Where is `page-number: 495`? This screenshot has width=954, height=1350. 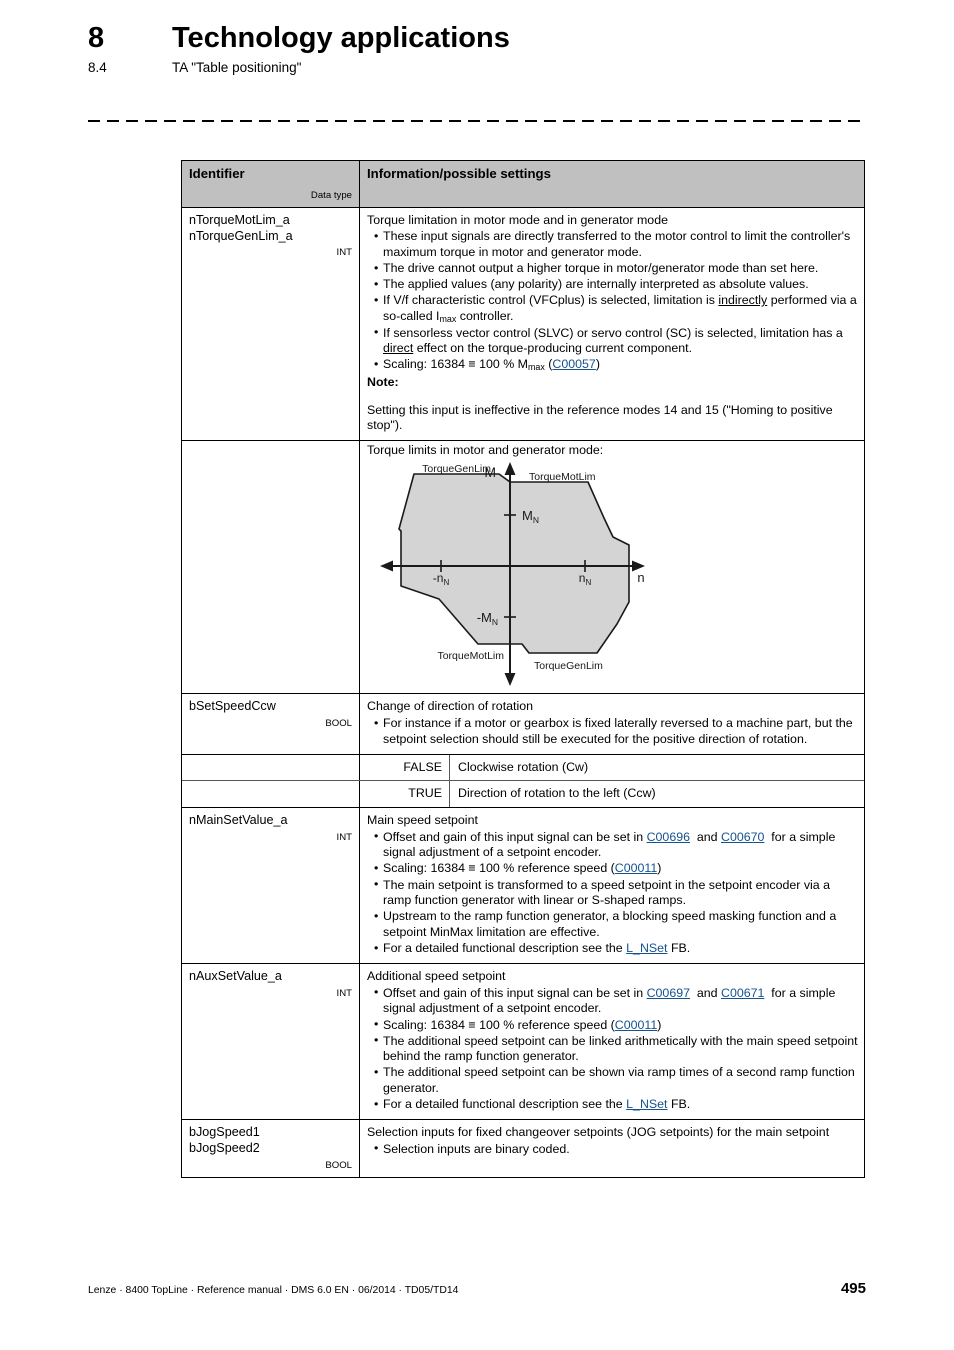
page-number: 495 is located at coordinates (853, 1288).